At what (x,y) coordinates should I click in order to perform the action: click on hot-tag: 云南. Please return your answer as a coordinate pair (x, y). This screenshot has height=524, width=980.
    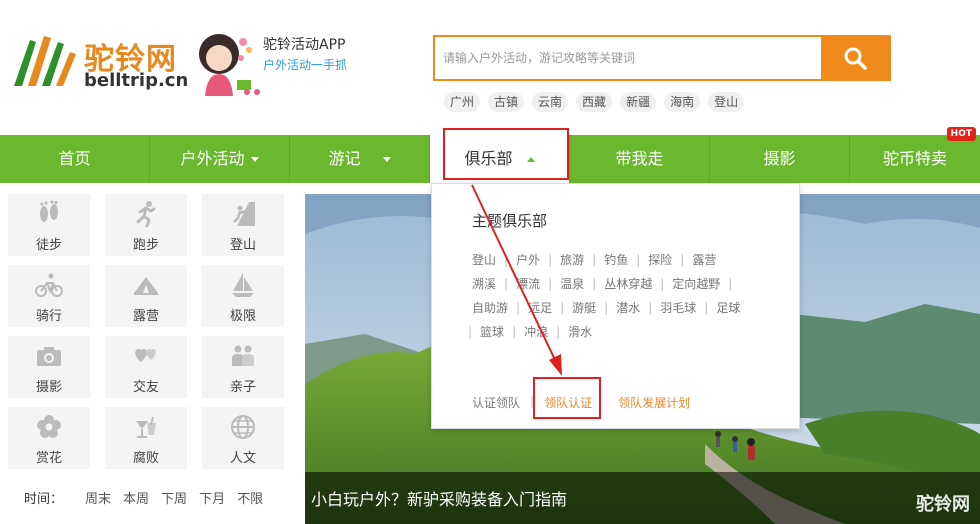
    Looking at the image, I should click on (550, 102).